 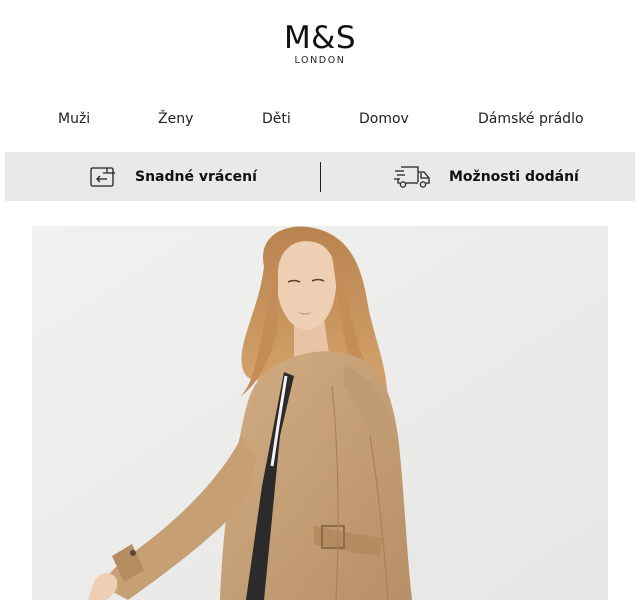 I want to click on main-nav: Muži Ženy Děti Domov Dámské prádlo, so click(x=320, y=119).